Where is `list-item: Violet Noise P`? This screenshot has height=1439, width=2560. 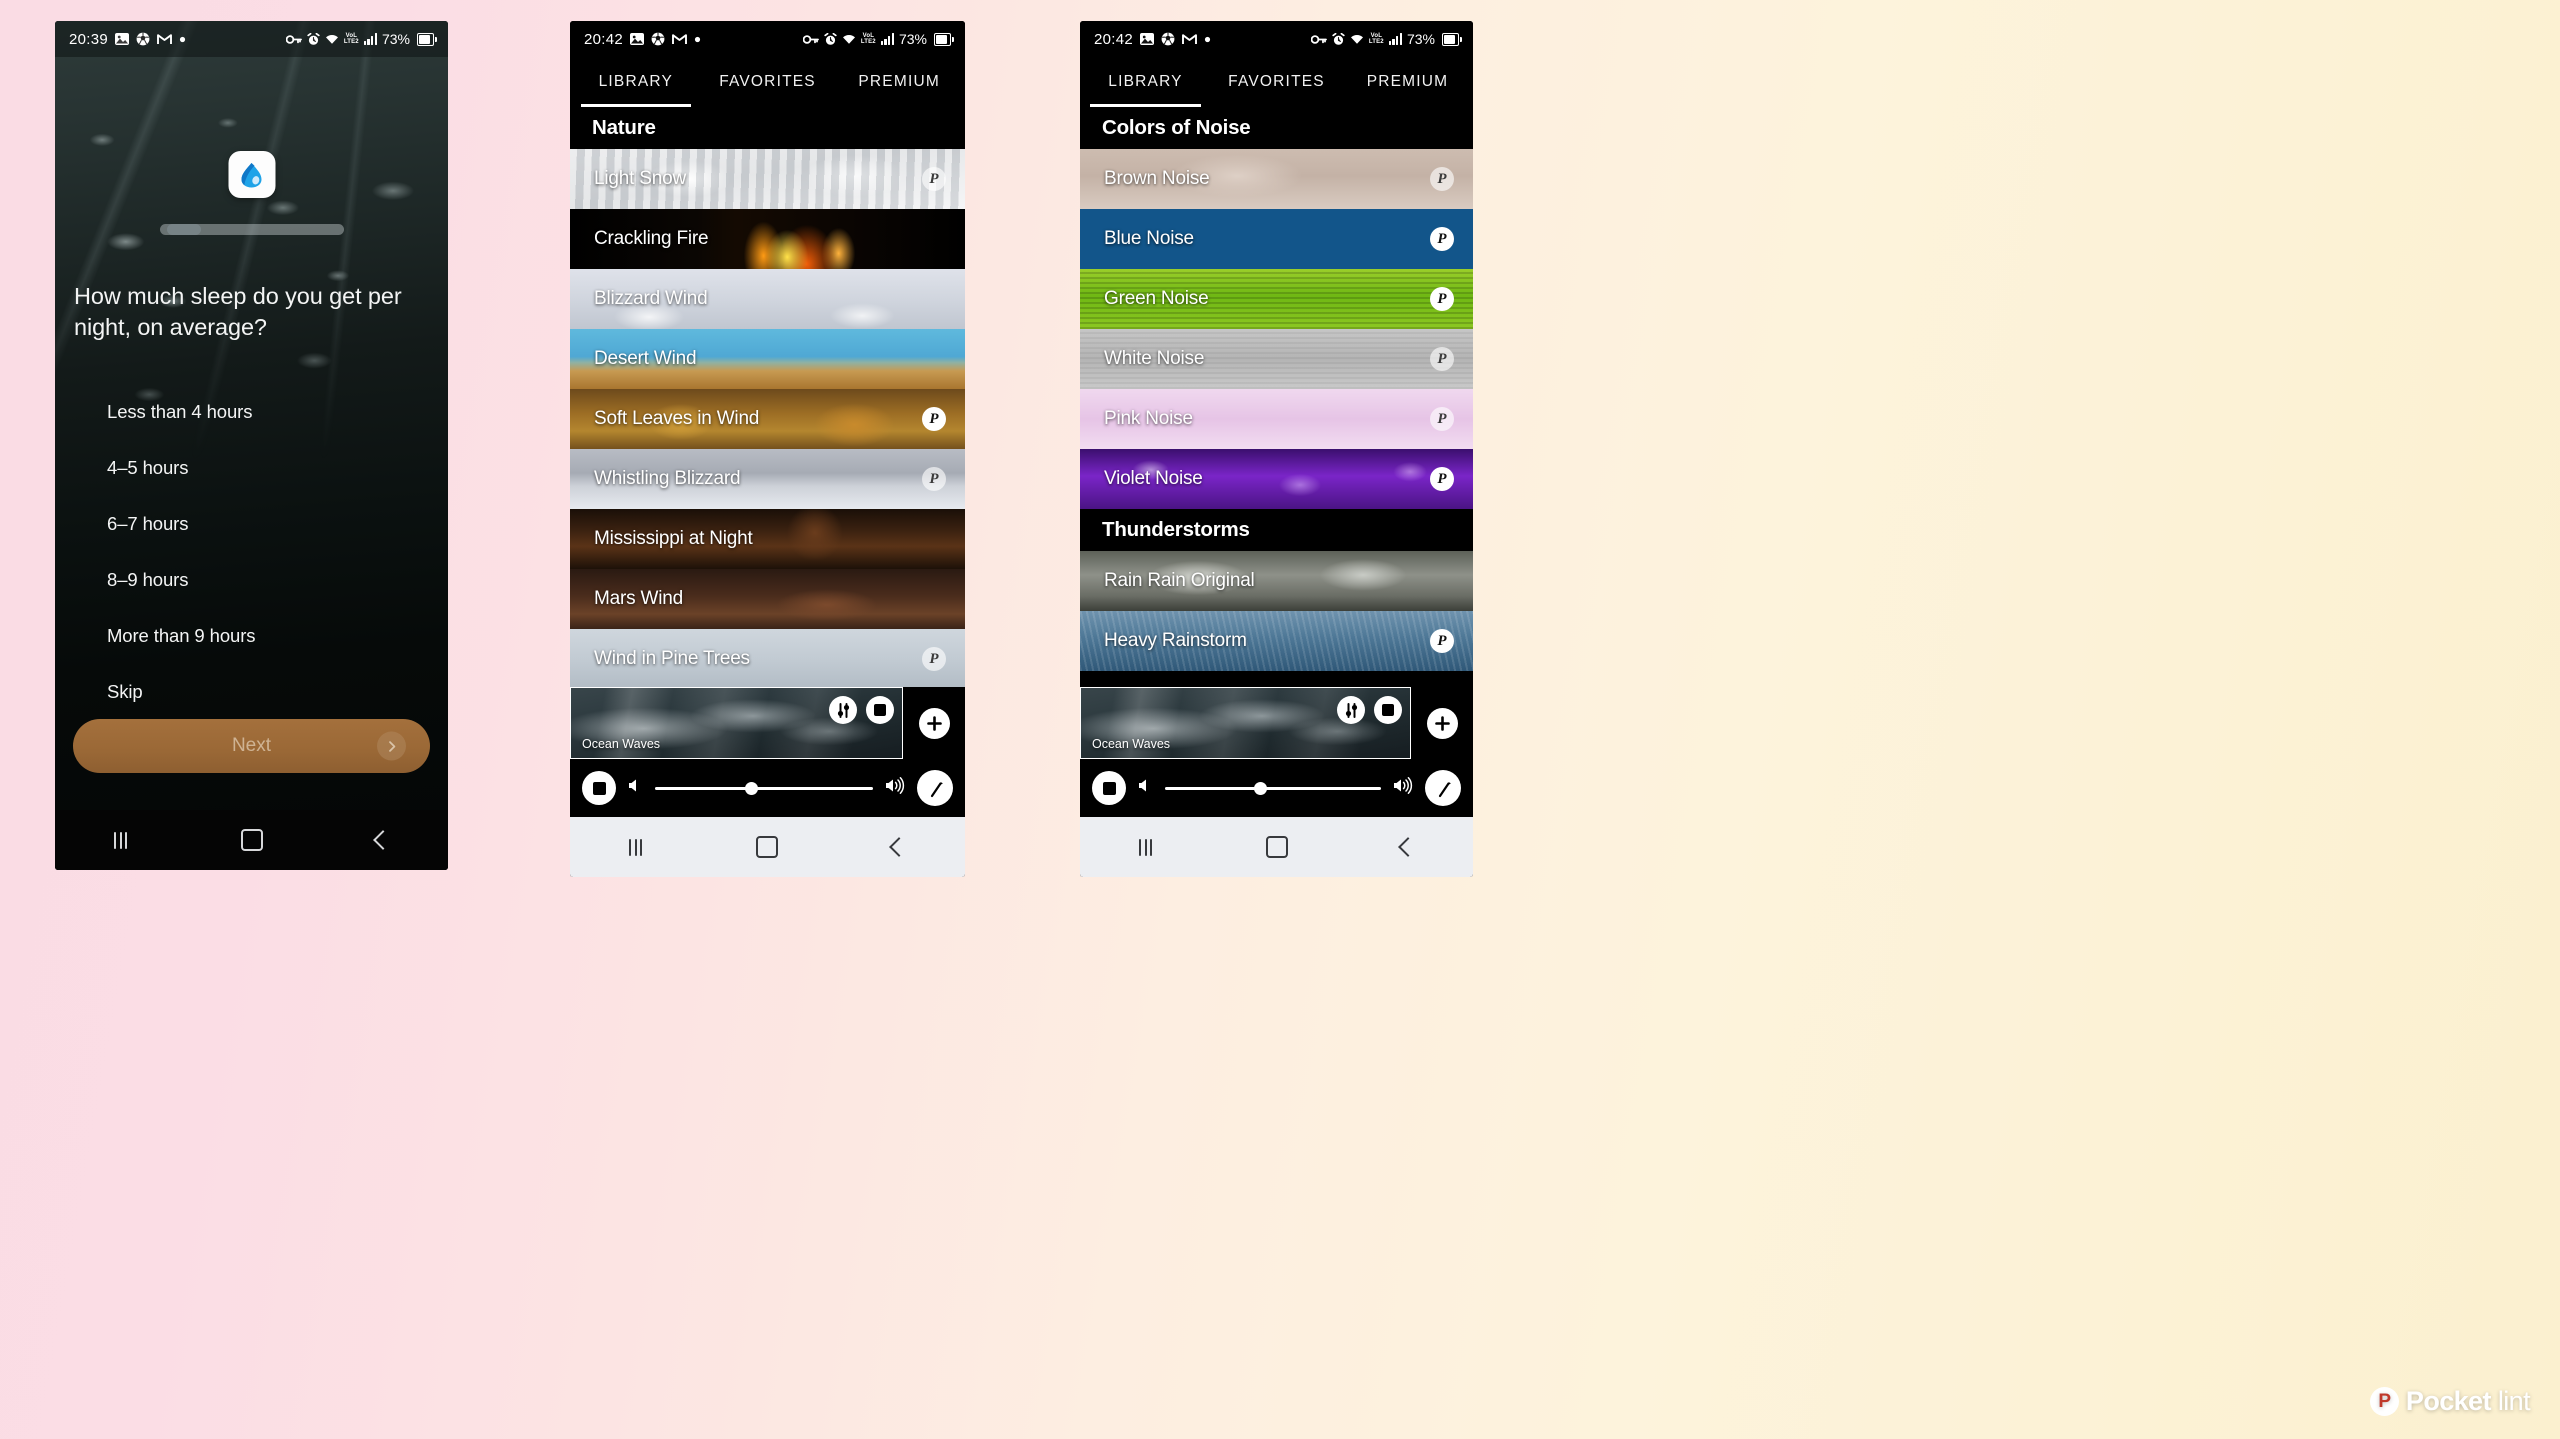
list-item: Violet Noise P is located at coordinates (1276, 479).